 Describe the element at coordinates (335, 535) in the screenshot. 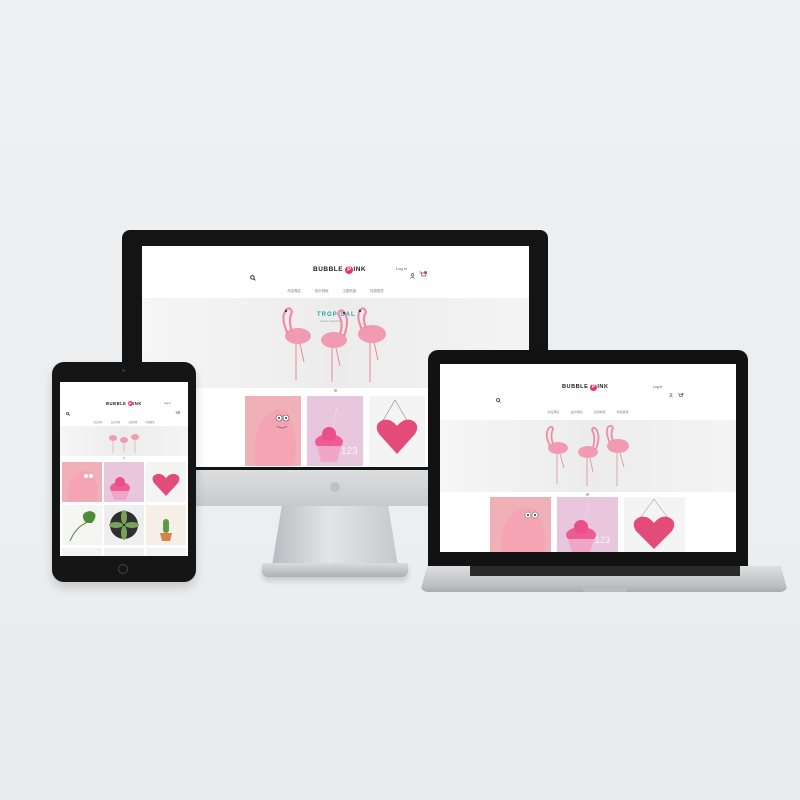

I see `imac-stand-neck` at that location.